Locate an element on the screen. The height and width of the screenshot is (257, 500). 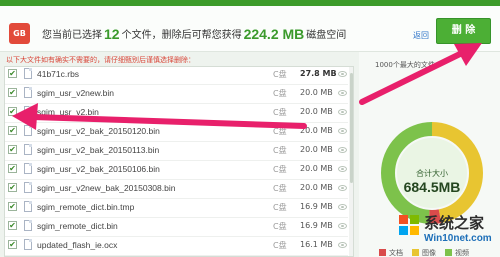
file-row: ✔ sgim_usr_v2new.bin C盘 20.0 MB is located at coordinates (176, 93).